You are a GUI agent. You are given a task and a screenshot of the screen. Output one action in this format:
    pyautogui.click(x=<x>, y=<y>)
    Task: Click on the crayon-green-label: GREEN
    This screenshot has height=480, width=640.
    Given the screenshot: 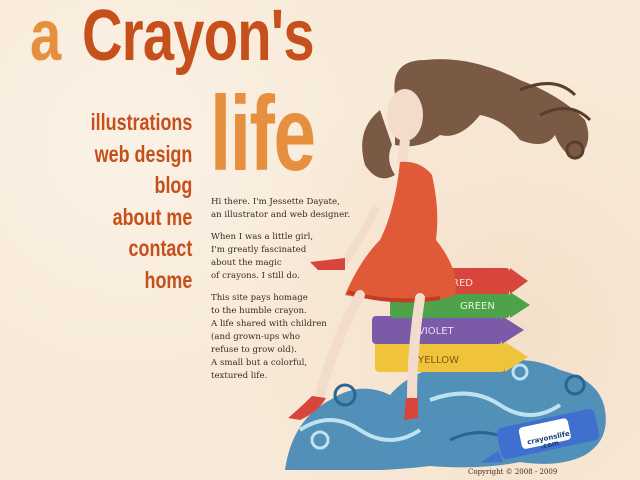 What is the action you would take?
    pyautogui.click(x=477, y=306)
    